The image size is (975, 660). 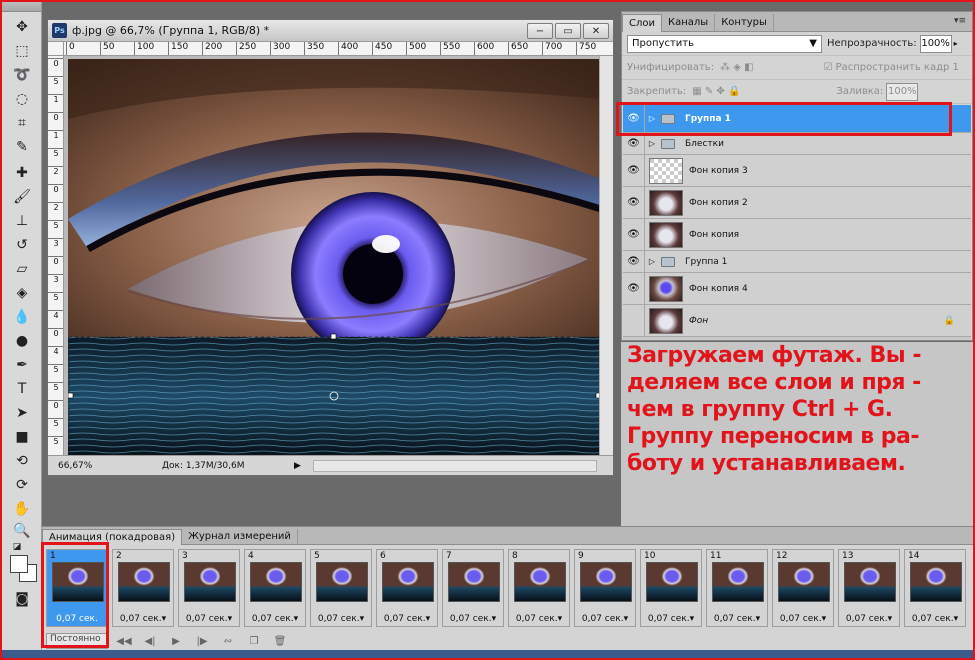 I want to click on toolbox-grip, so click(x=21, y=7).